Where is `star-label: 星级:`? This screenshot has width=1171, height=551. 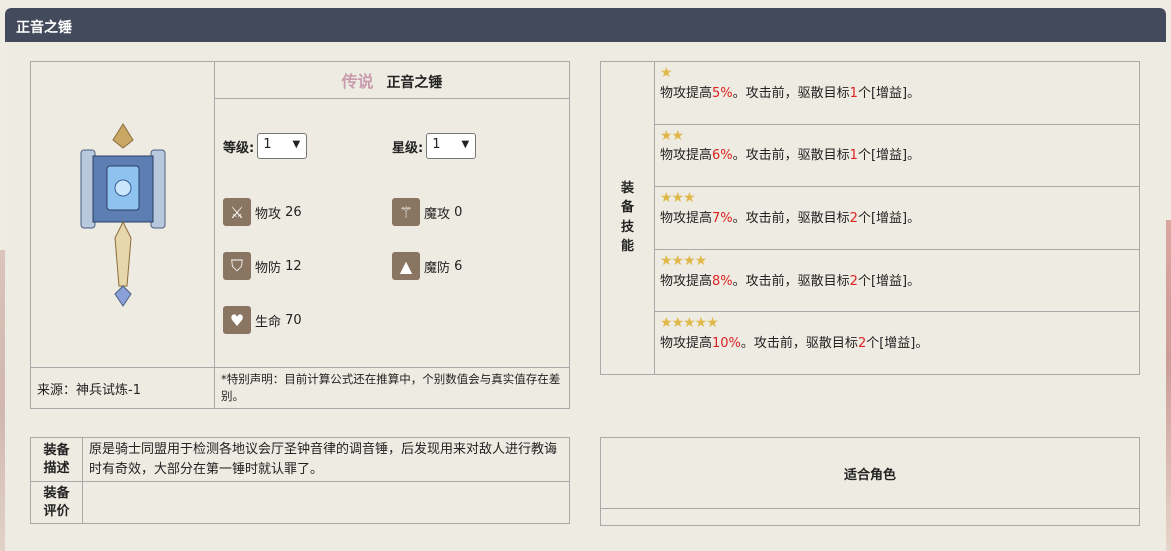 star-label: 星级: is located at coordinates (408, 148).